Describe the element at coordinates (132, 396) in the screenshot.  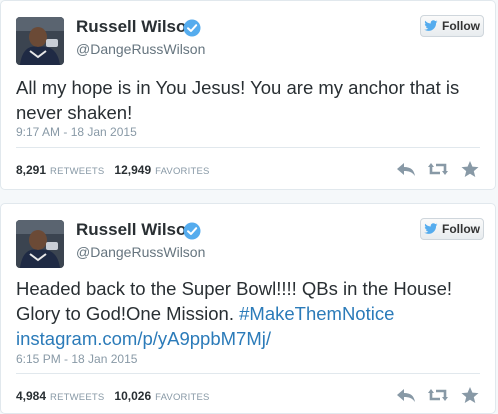
I see `favorite-count: 10,026` at that location.